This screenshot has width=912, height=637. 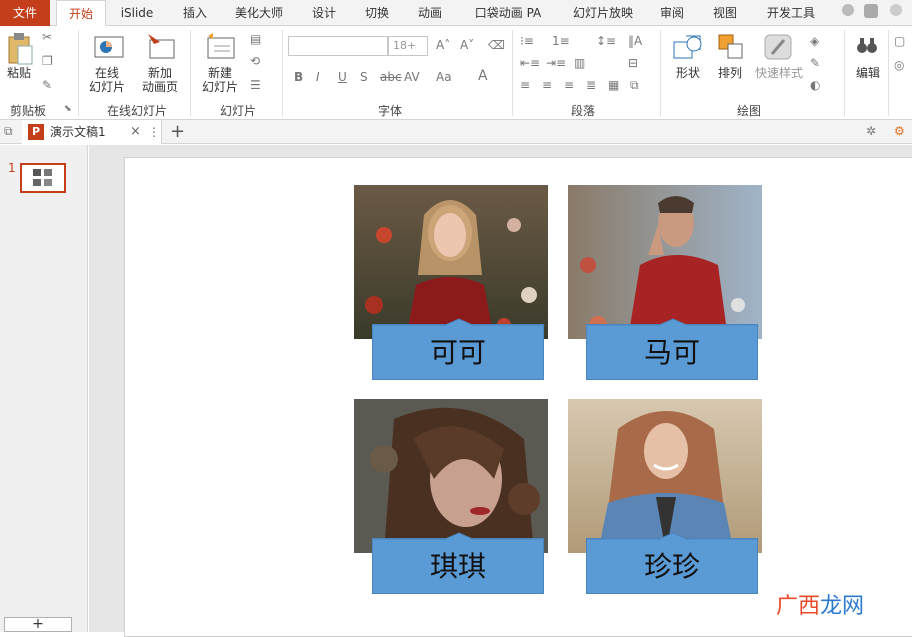 I want to click on tab-beautify: 美化大师, so click(x=259, y=13).